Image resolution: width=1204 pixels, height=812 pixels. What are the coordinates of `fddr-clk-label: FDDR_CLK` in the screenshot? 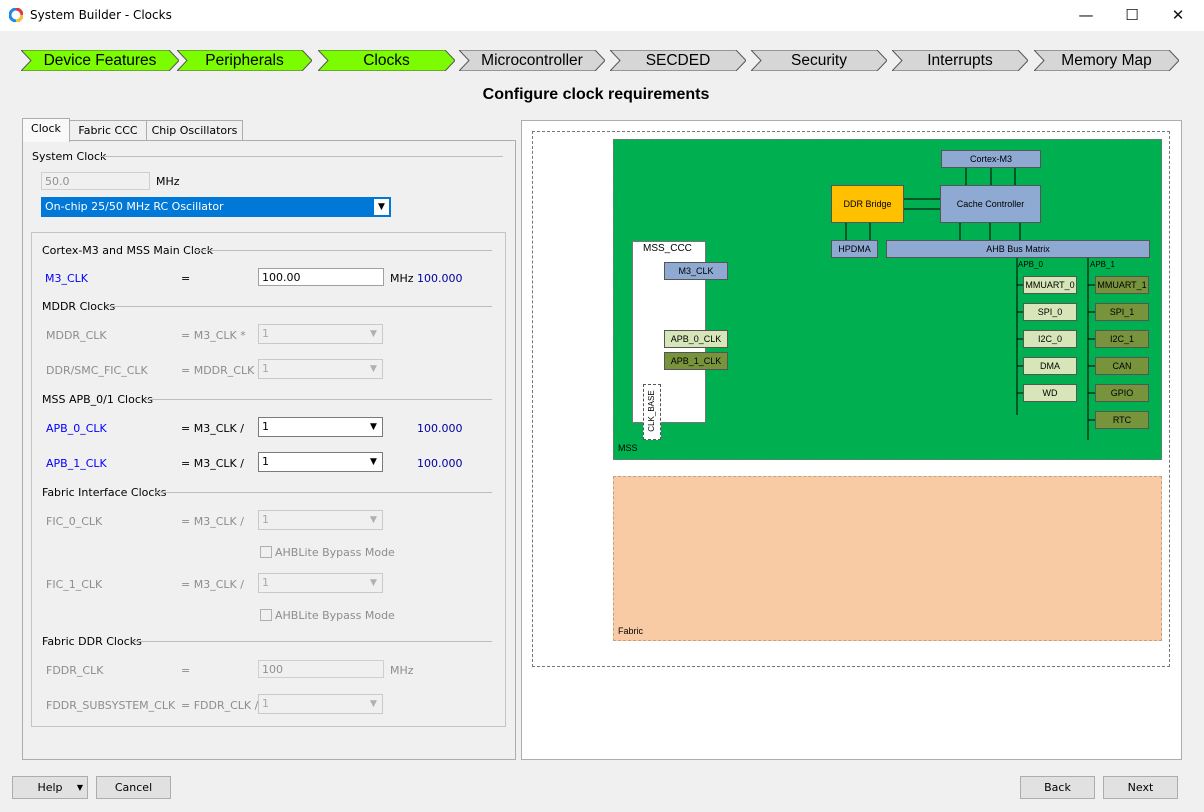 It's located at (75, 670).